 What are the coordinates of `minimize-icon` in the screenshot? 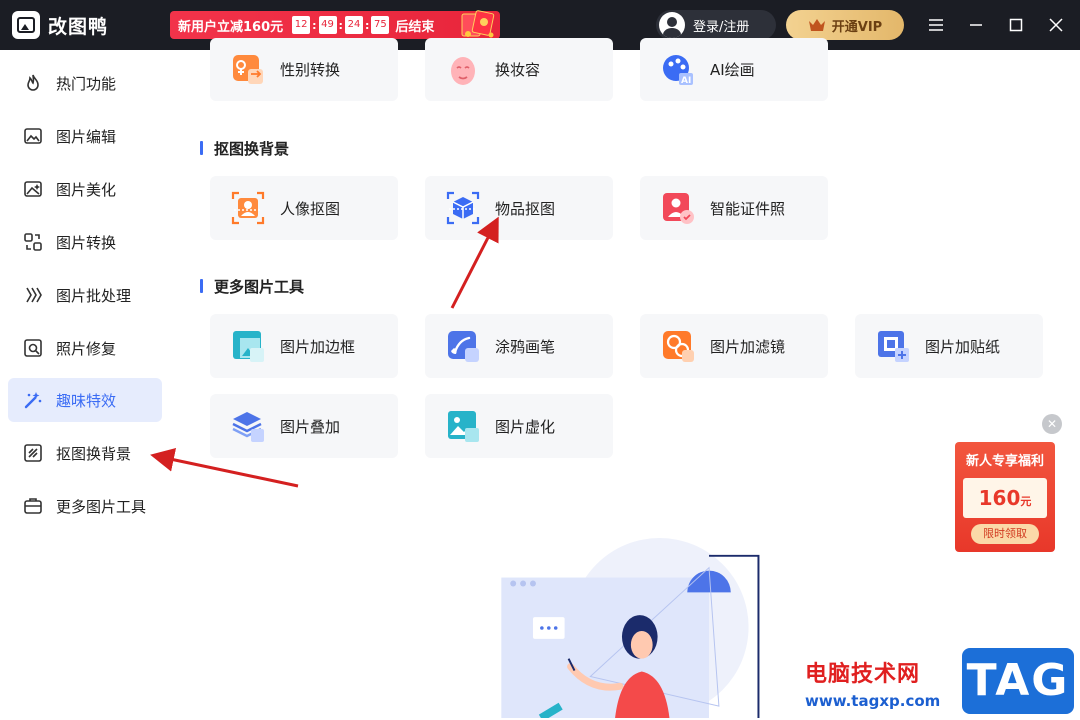 It's located at (976, 25).